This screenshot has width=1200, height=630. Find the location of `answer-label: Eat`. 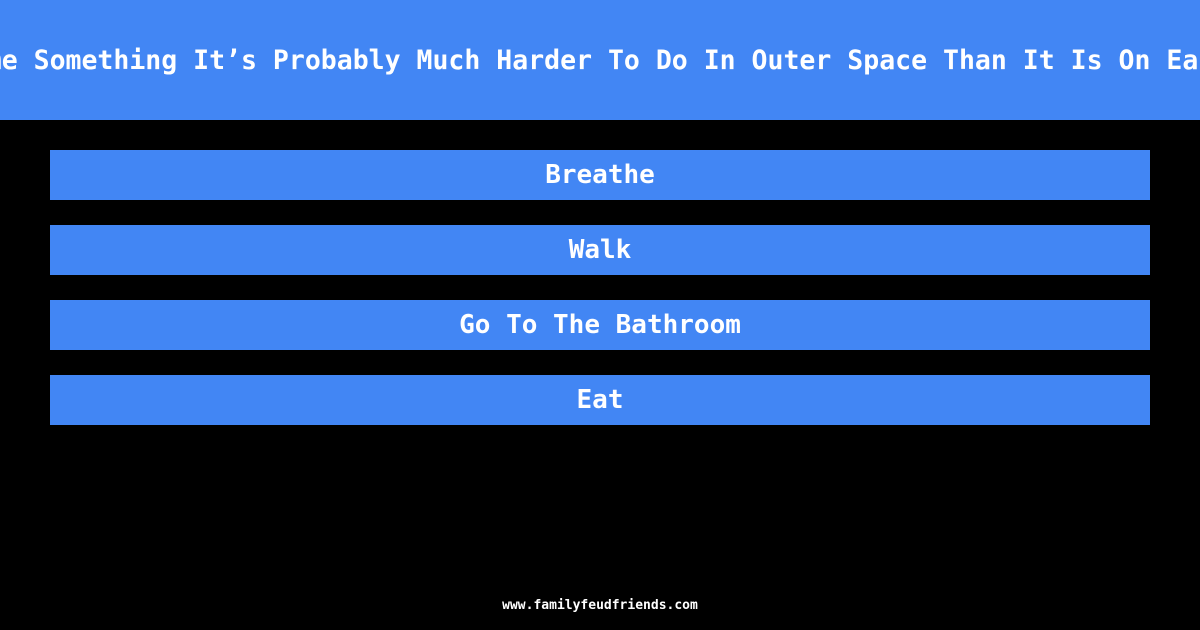

answer-label: Eat is located at coordinates (600, 400).